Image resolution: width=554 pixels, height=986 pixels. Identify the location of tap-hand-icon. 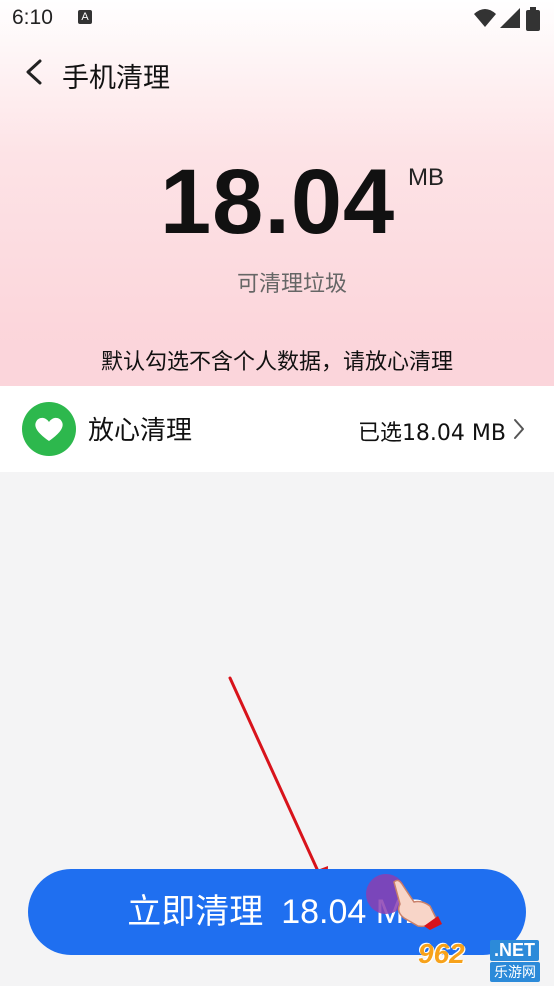
(404, 902).